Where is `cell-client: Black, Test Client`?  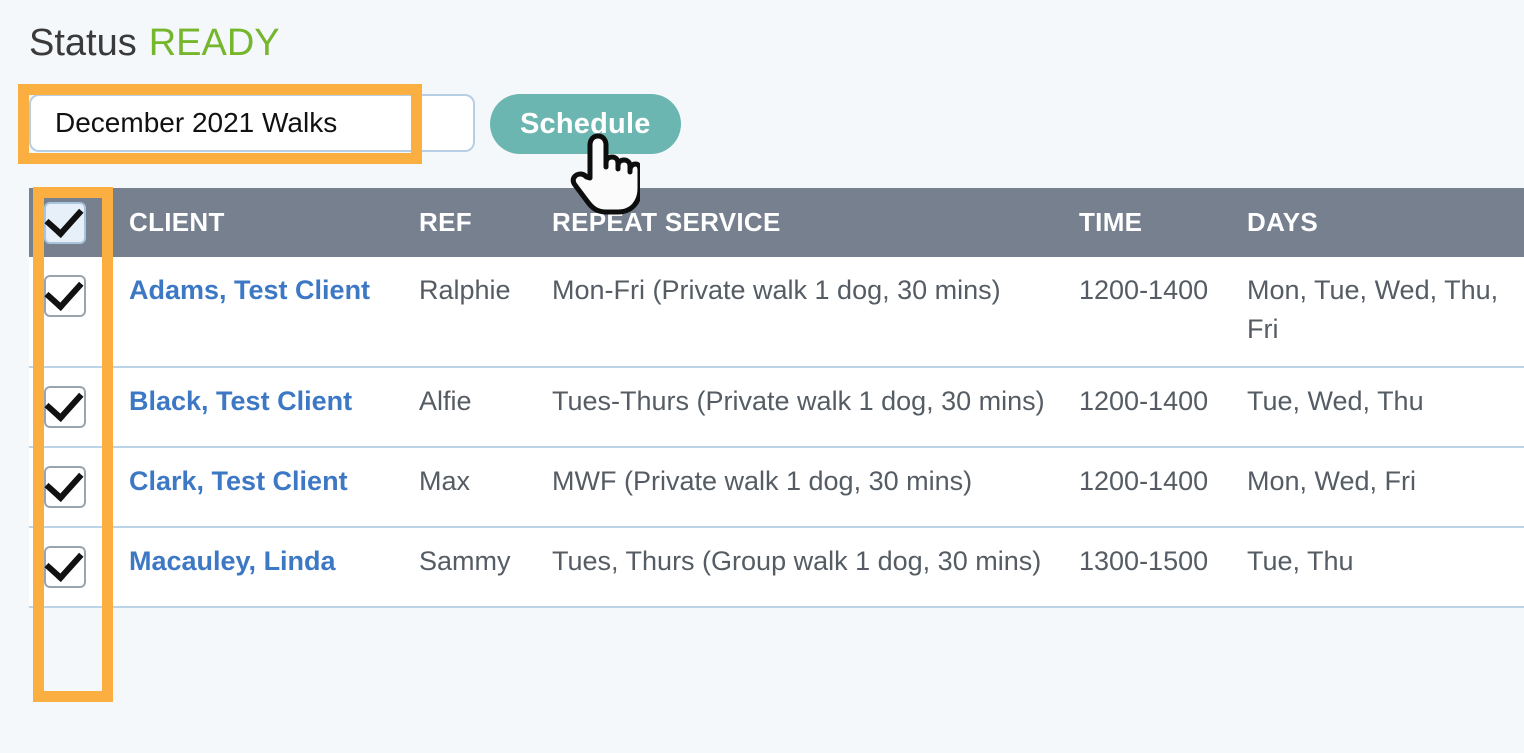 cell-client: Black, Test Client is located at coordinates (274, 408).